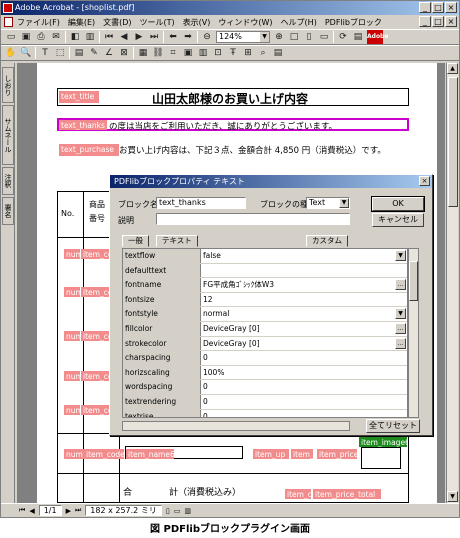 The image size is (460, 538). Describe the element at coordinates (188, 37) in the screenshot. I see `forward-icon: ➡` at that location.